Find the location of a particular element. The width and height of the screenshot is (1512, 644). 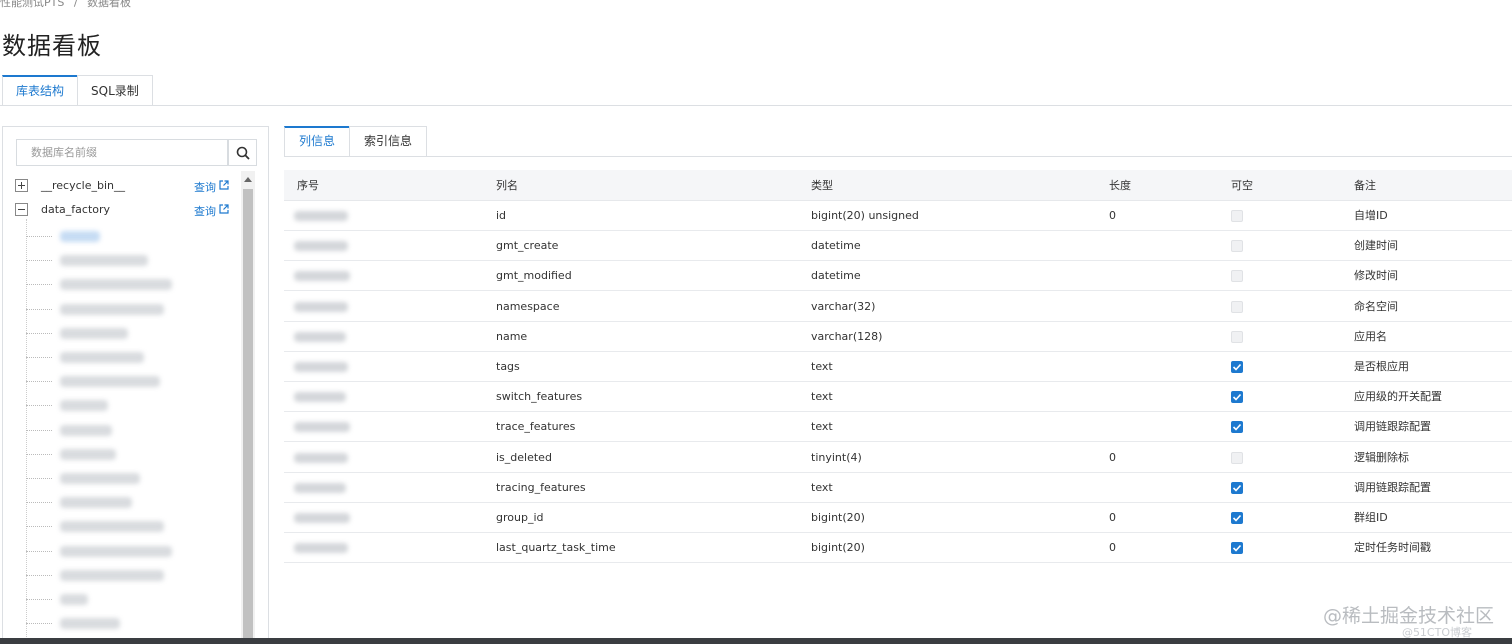

header-nullable: 可空 is located at coordinates (1242, 185).